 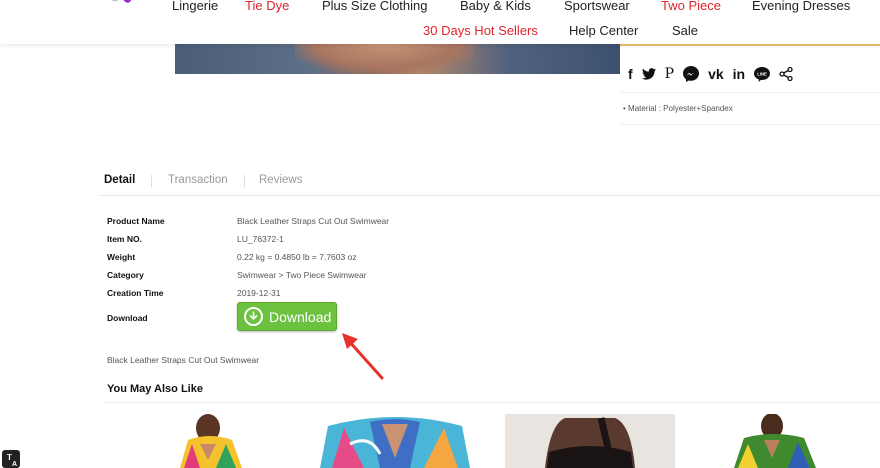 I want to click on share-icon, so click(x=786, y=74).